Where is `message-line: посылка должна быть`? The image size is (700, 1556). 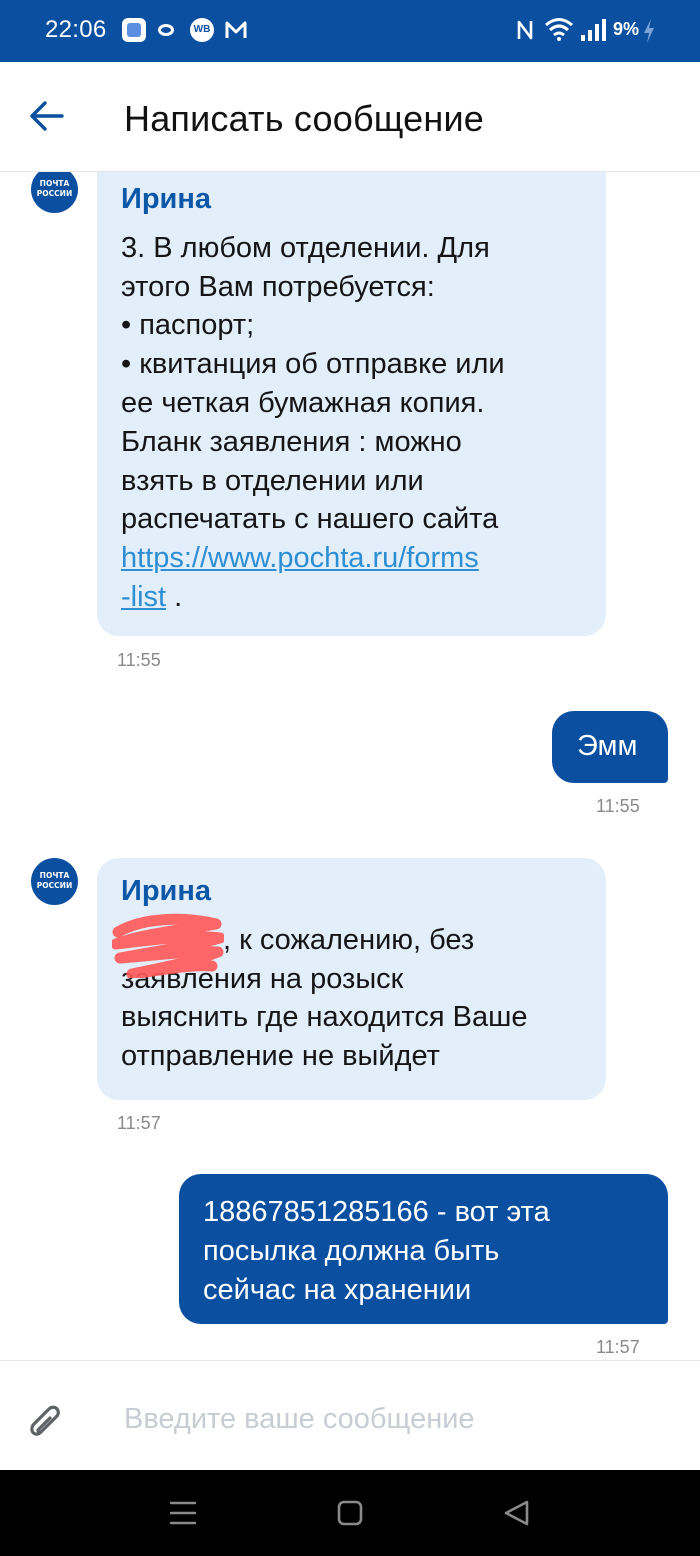 message-line: посылка должна быть is located at coordinates (351, 1251).